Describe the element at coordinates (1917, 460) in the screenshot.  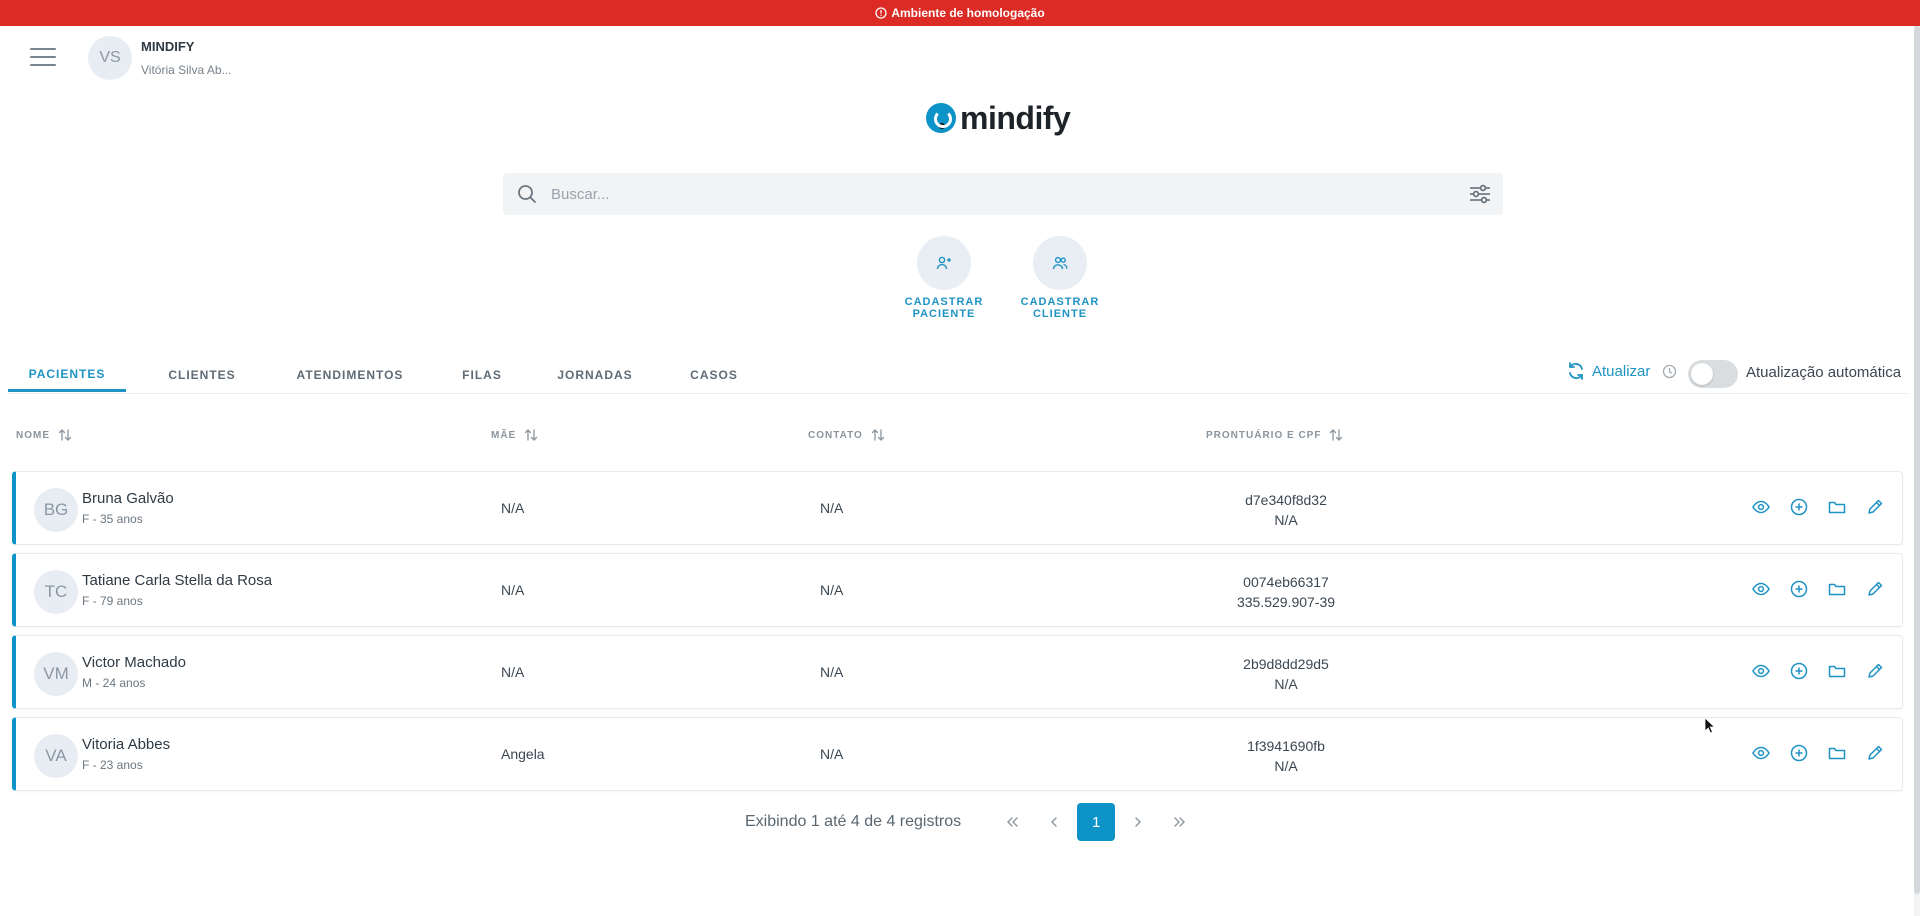
I see `scrollbar-thumb` at that location.